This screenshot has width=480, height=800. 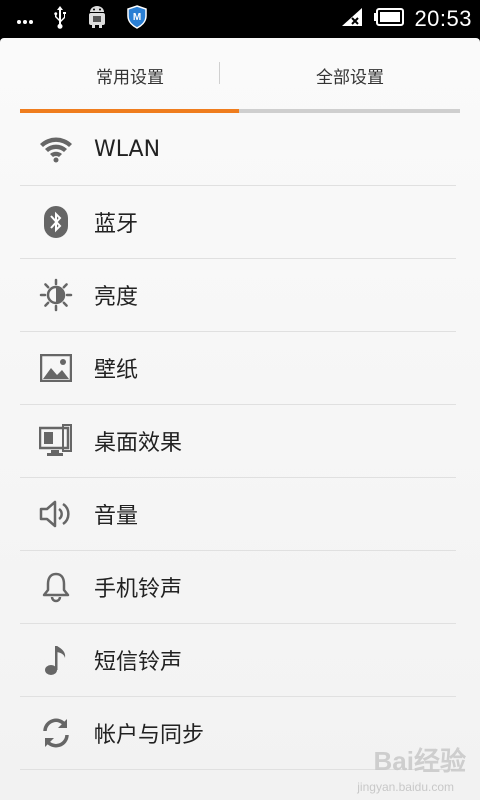 What do you see at coordinates (238, 368) in the screenshot?
I see `settings-item-wallpaper: 壁纸` at bounding box center [238, 368].